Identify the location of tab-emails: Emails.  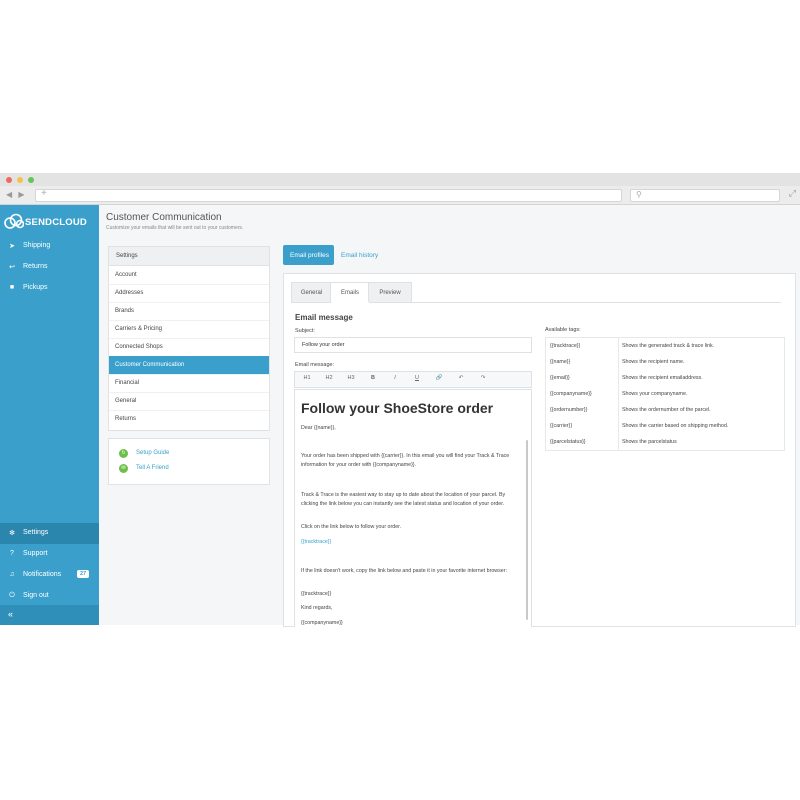
(350, 292).